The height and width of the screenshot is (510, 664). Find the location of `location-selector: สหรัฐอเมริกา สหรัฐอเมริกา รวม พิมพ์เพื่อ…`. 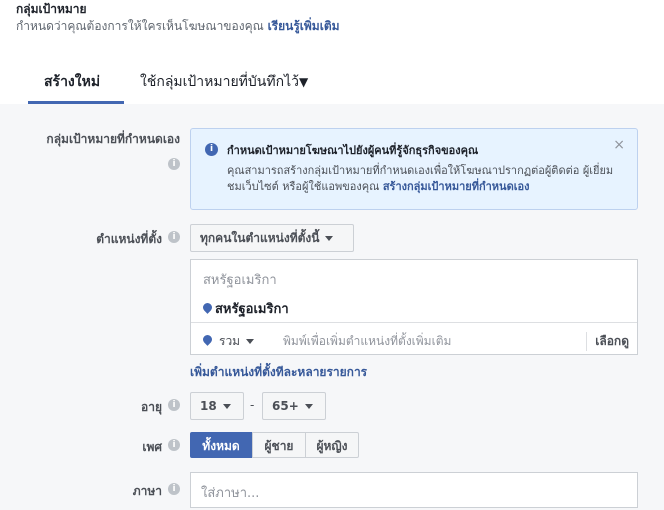

location-selector: สหรัฐอเมริกา สหรัฐอเมริกา รวม พิมพ์เพื่อ… is located at coordinates (414, 307).